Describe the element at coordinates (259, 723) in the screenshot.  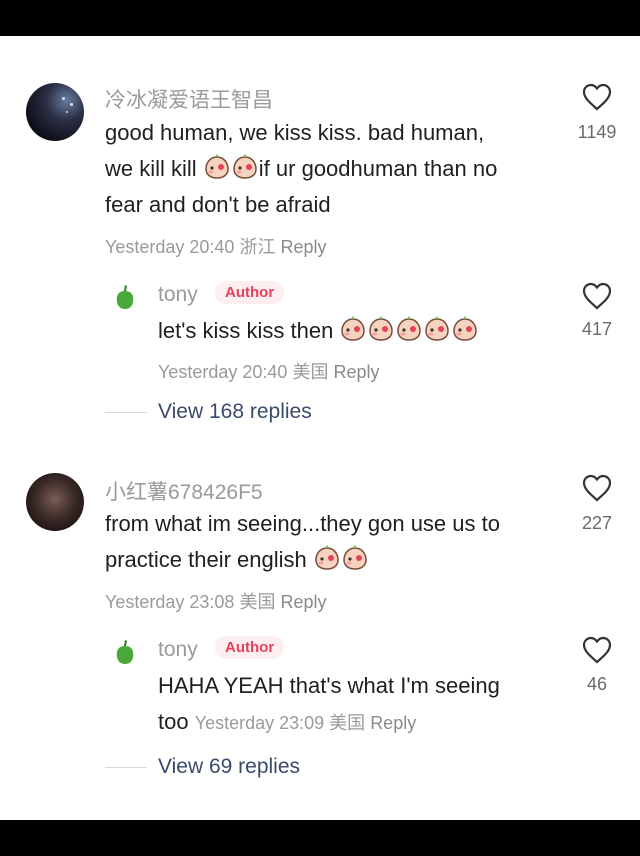
I see `reply-time: Yesterday 23:09` at that location.